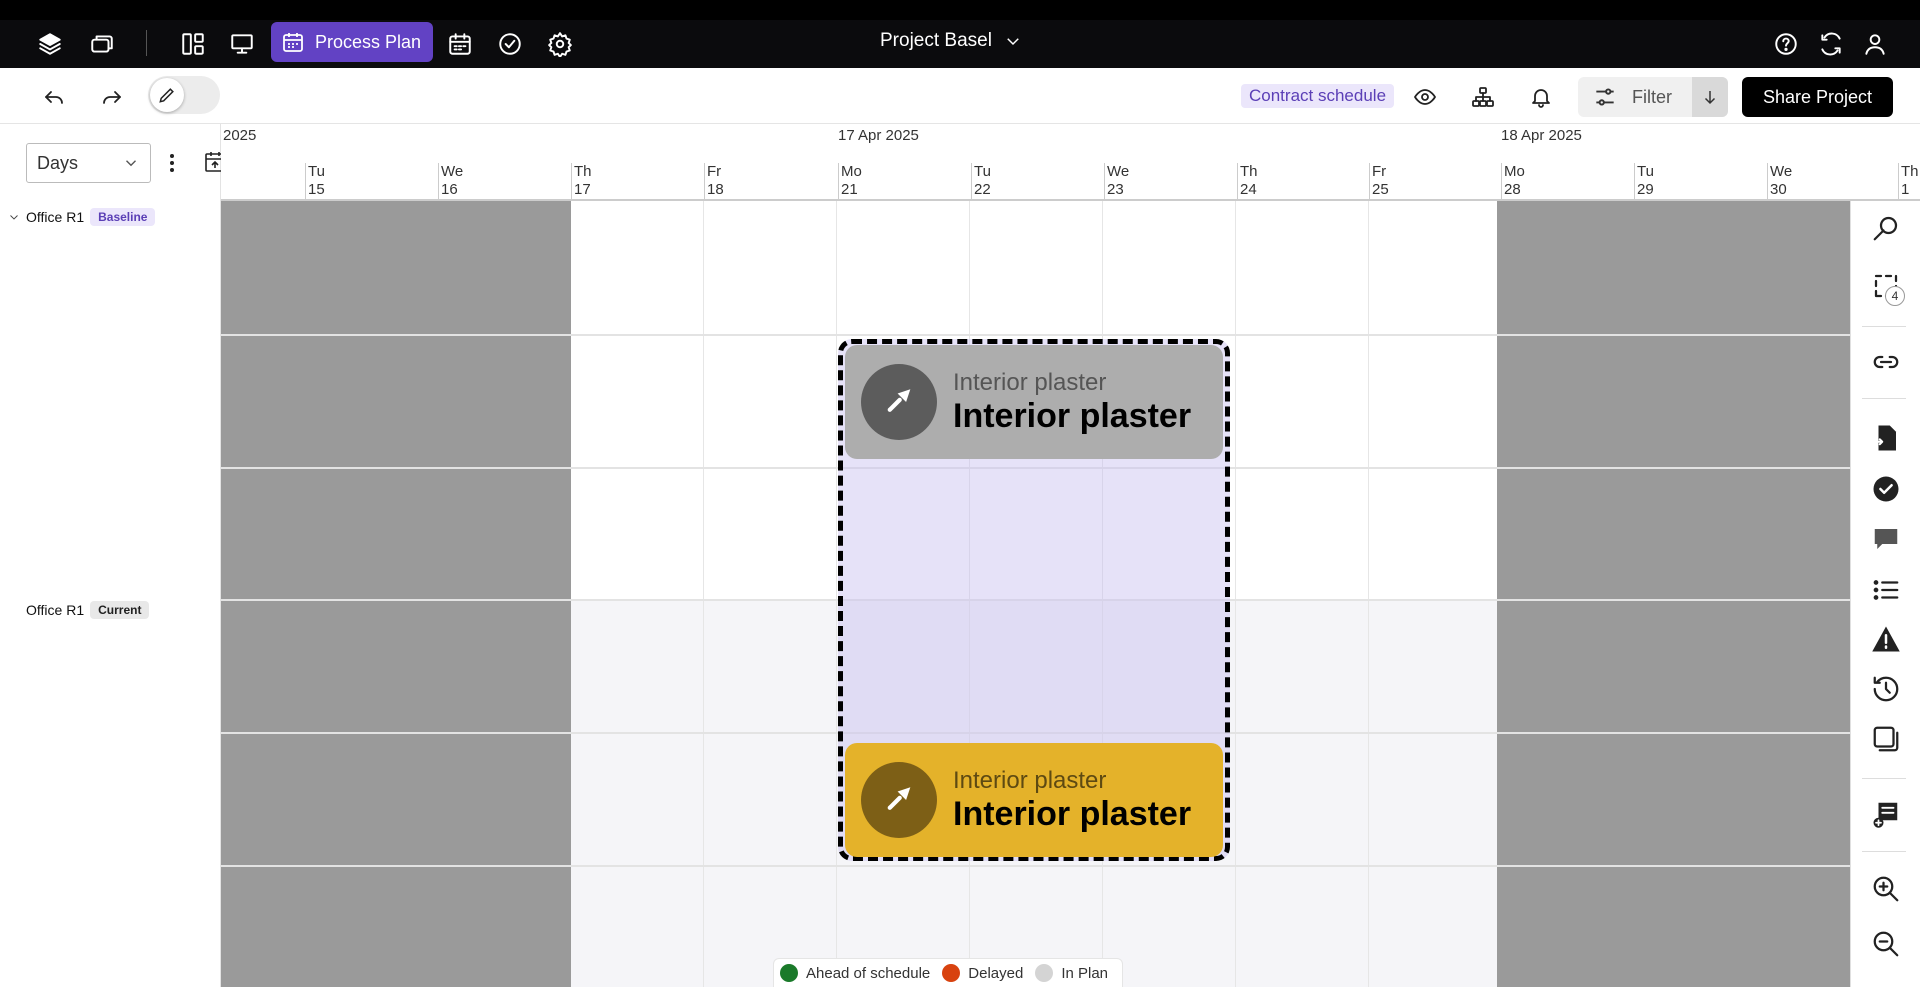 This screenshot has width=1920, height=987. What do you see at coordinates (1483, 97) in the screenshot?
I see `hierarchy-icon` at bounding box center [1483, 97].